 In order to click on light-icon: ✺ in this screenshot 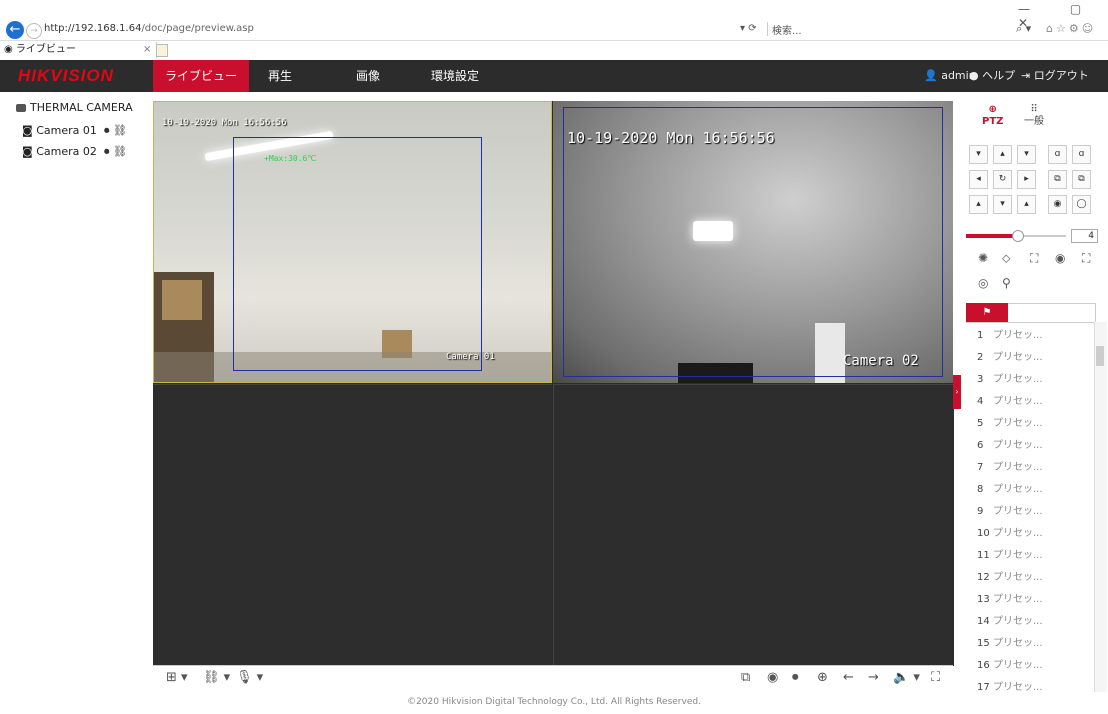, I will do `click(983, 258)`.